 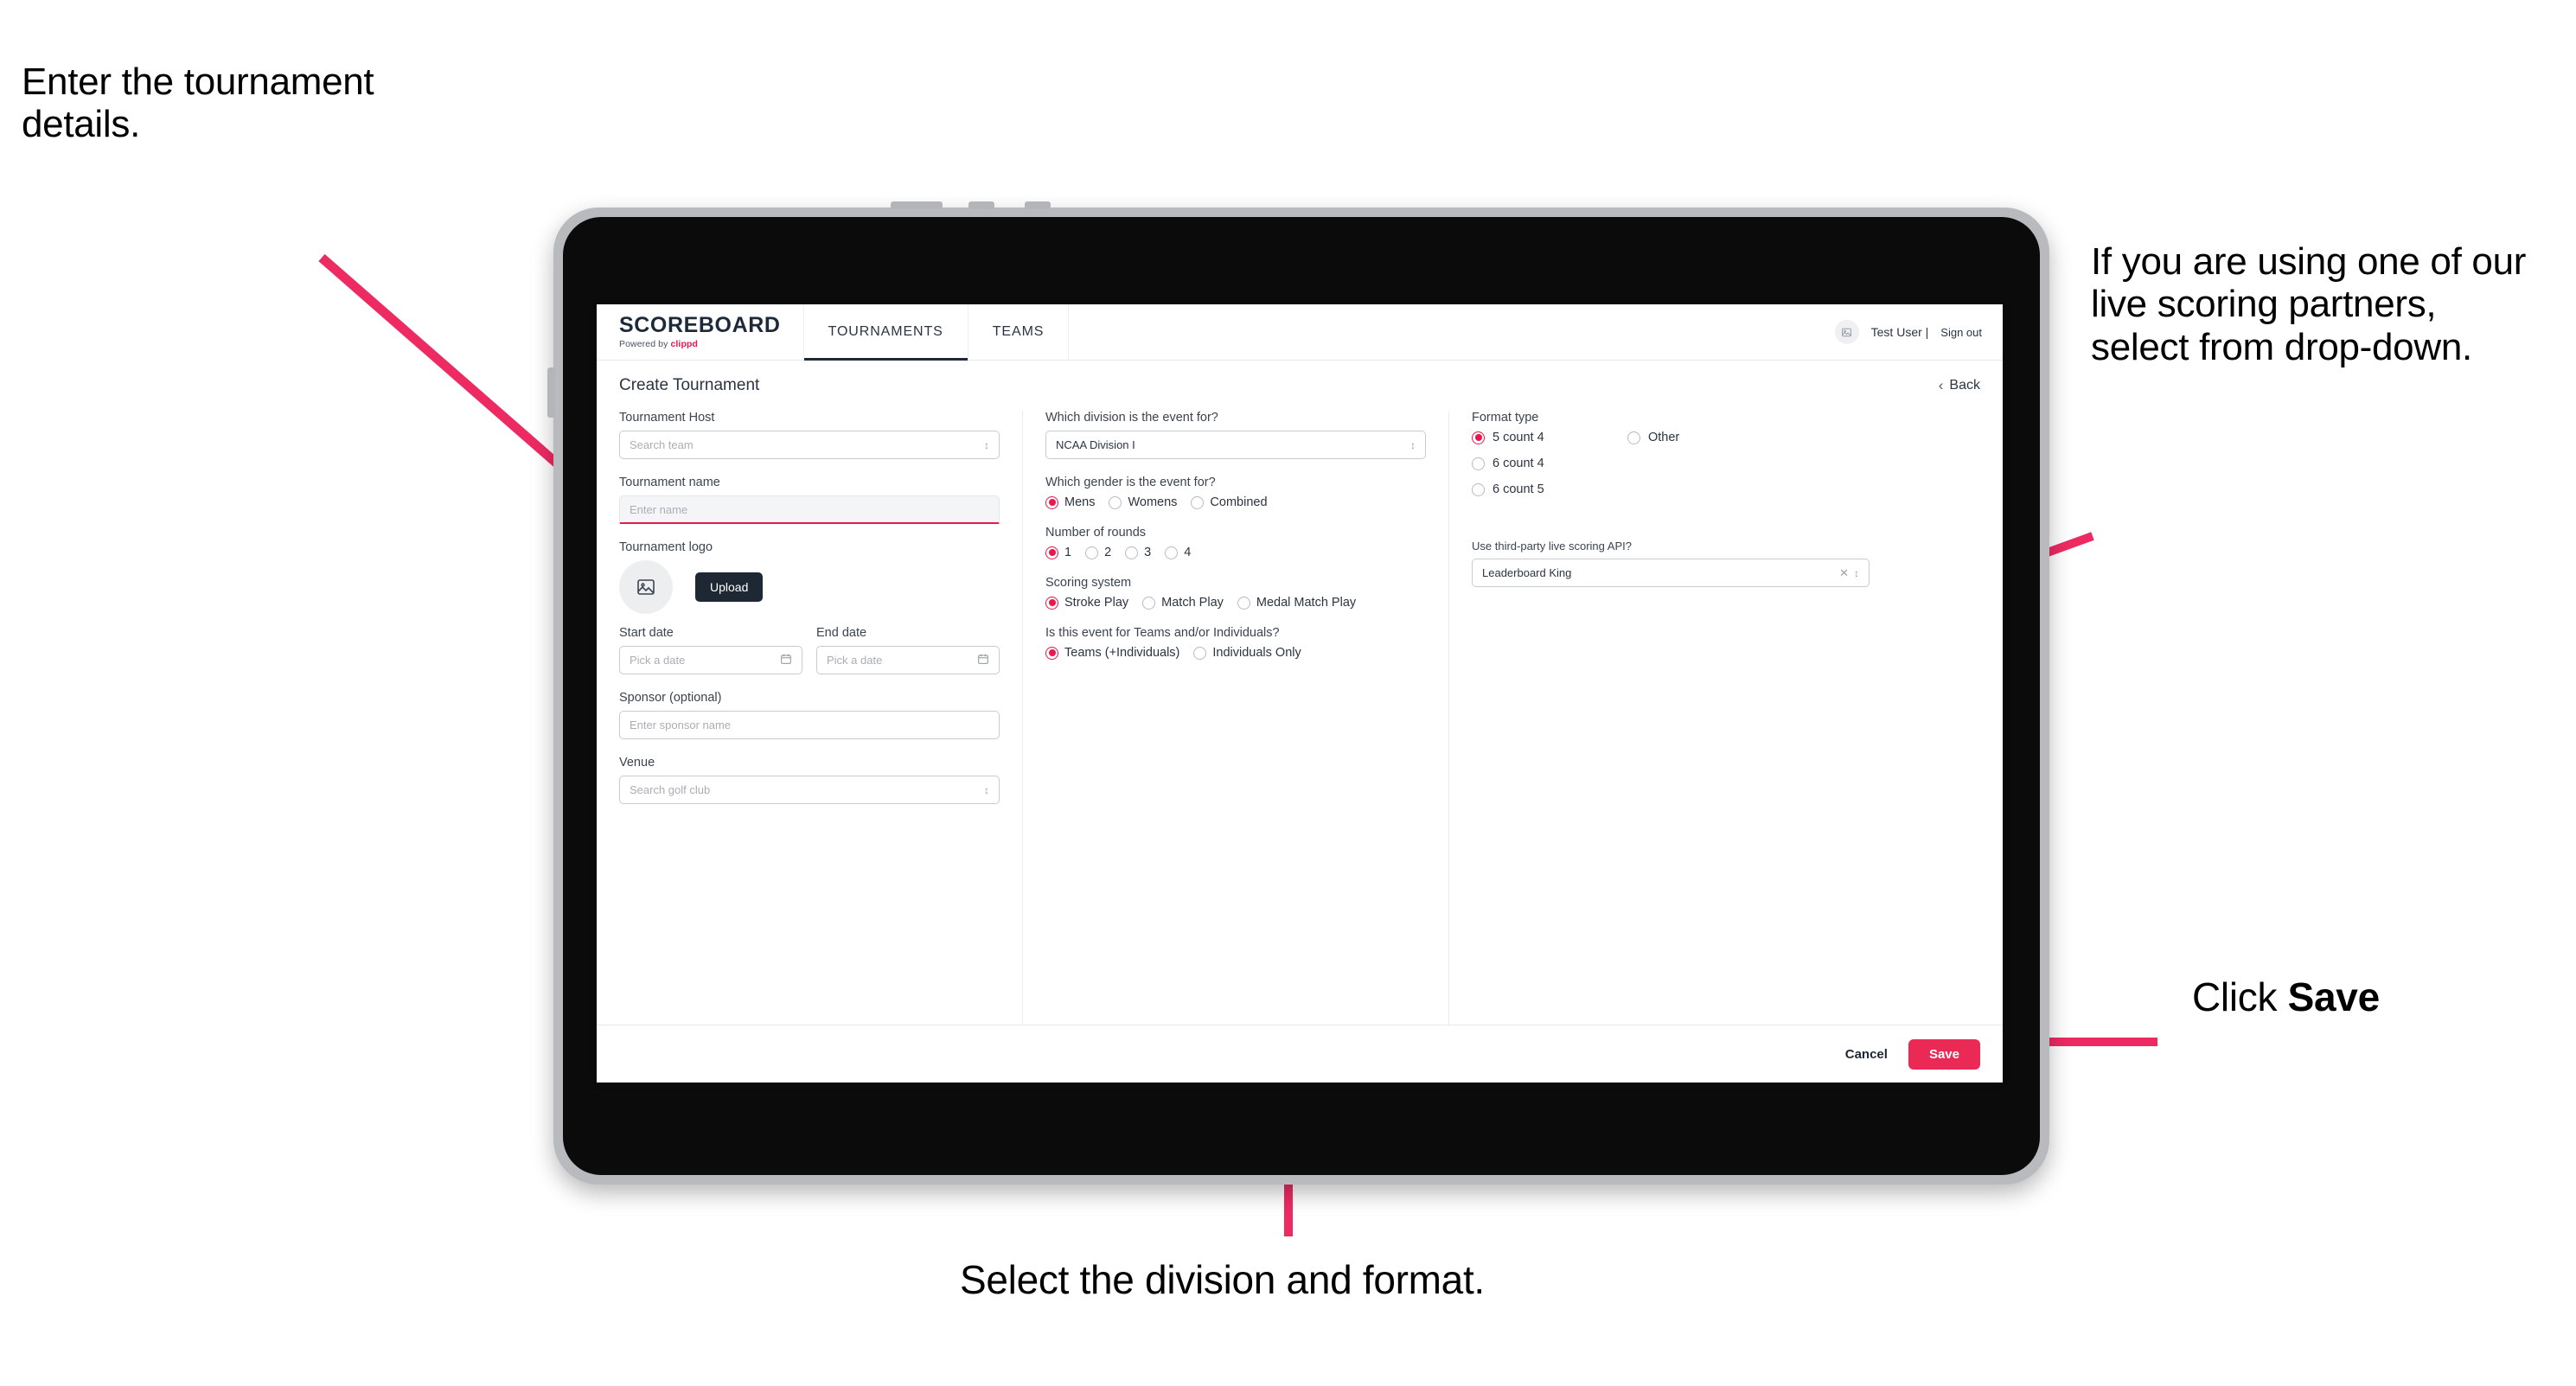 I want to click on tab-teams: TEAMS, so click(x=1019, y=332).